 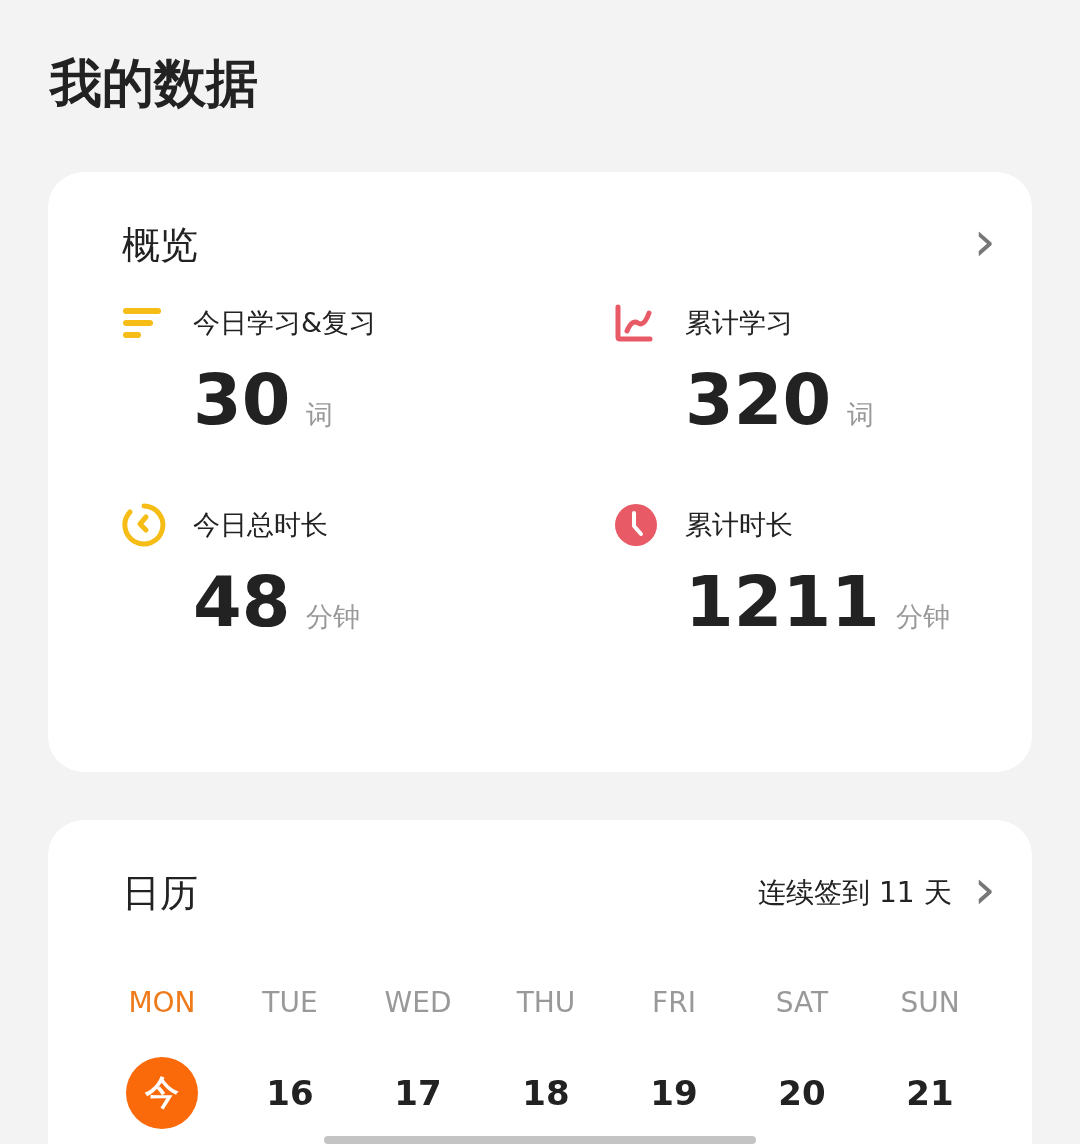 I want to click on weekday-label: MON, so click(x=162, y=1002).